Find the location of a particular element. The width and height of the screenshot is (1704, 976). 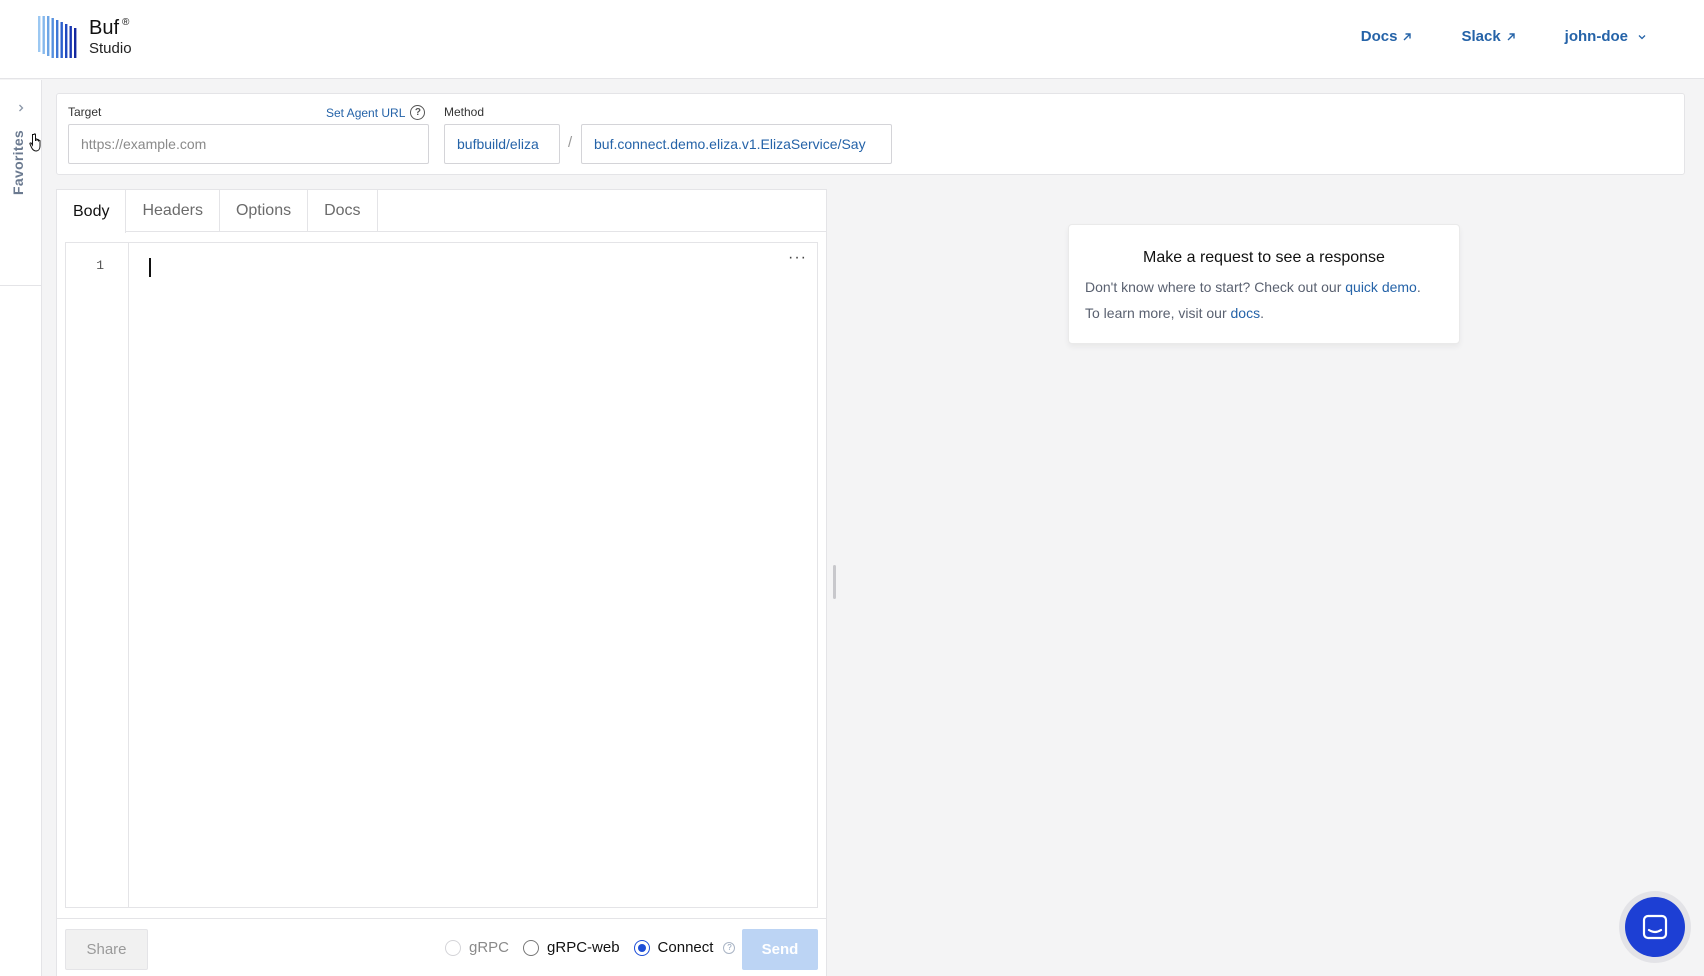

docs-inline-link: docs is located at coordinates (1246, 313).